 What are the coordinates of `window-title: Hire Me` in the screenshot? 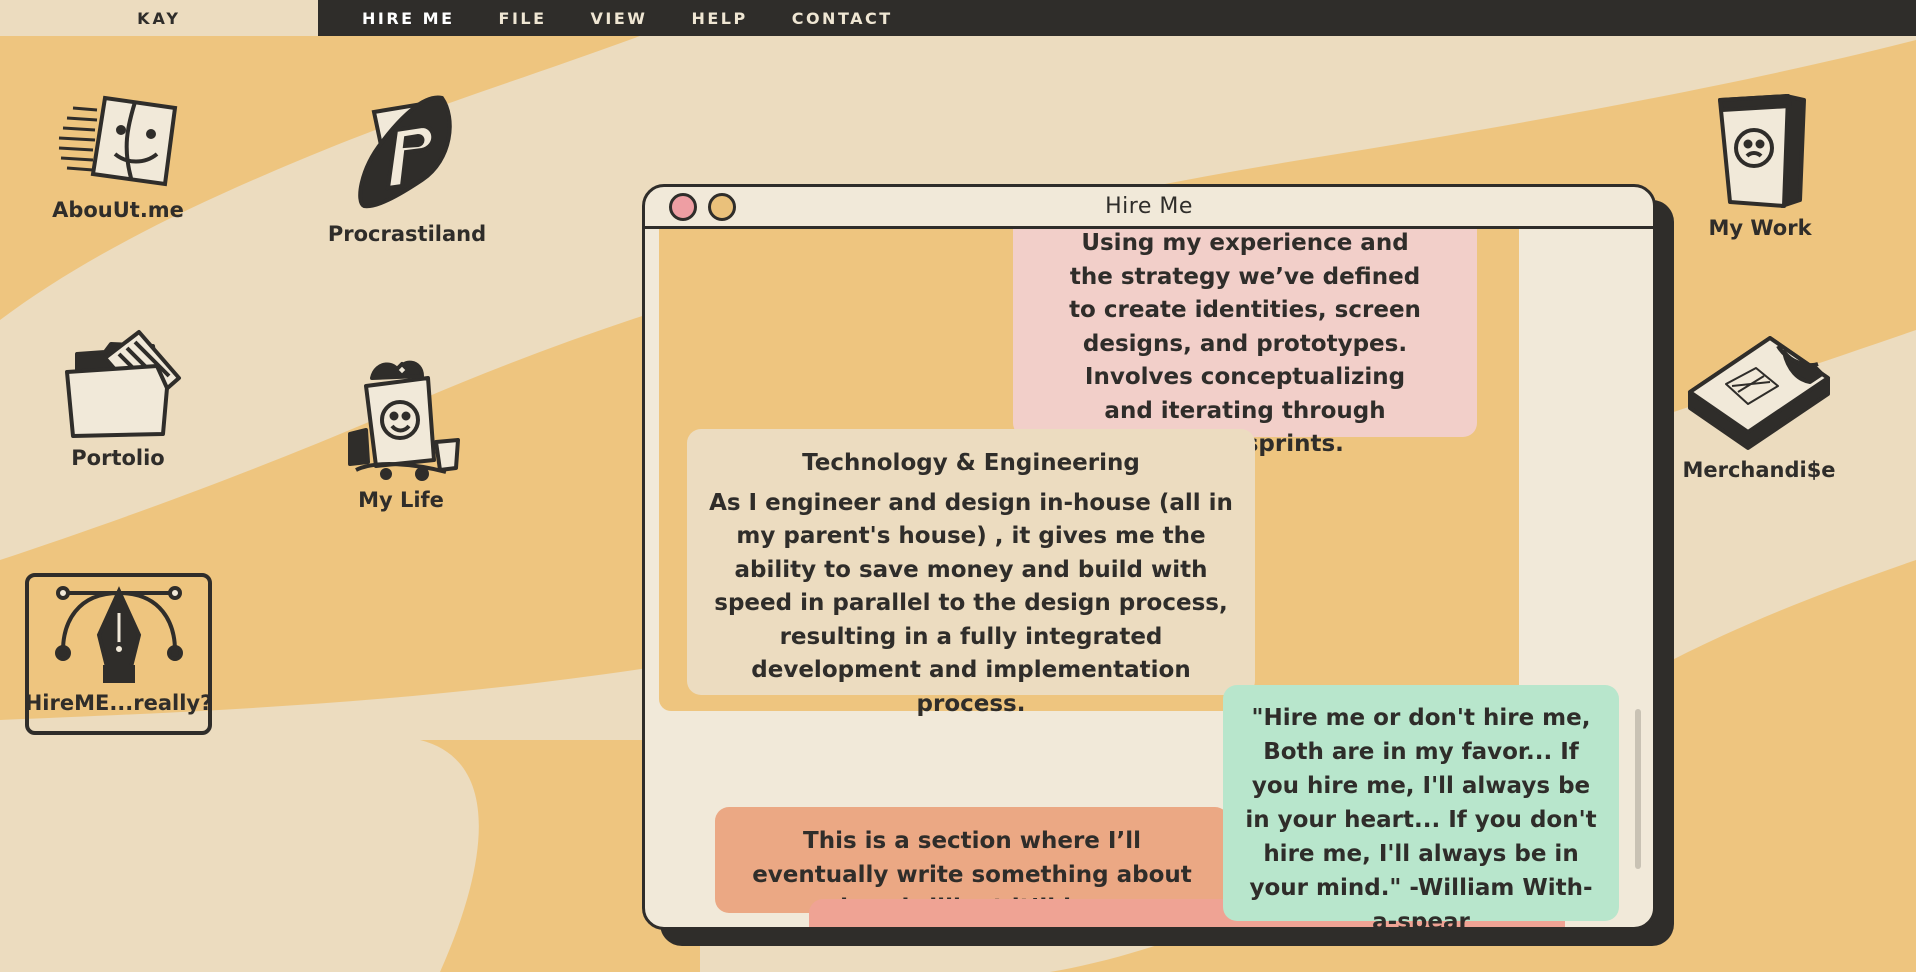 It's located at (1149, 206).